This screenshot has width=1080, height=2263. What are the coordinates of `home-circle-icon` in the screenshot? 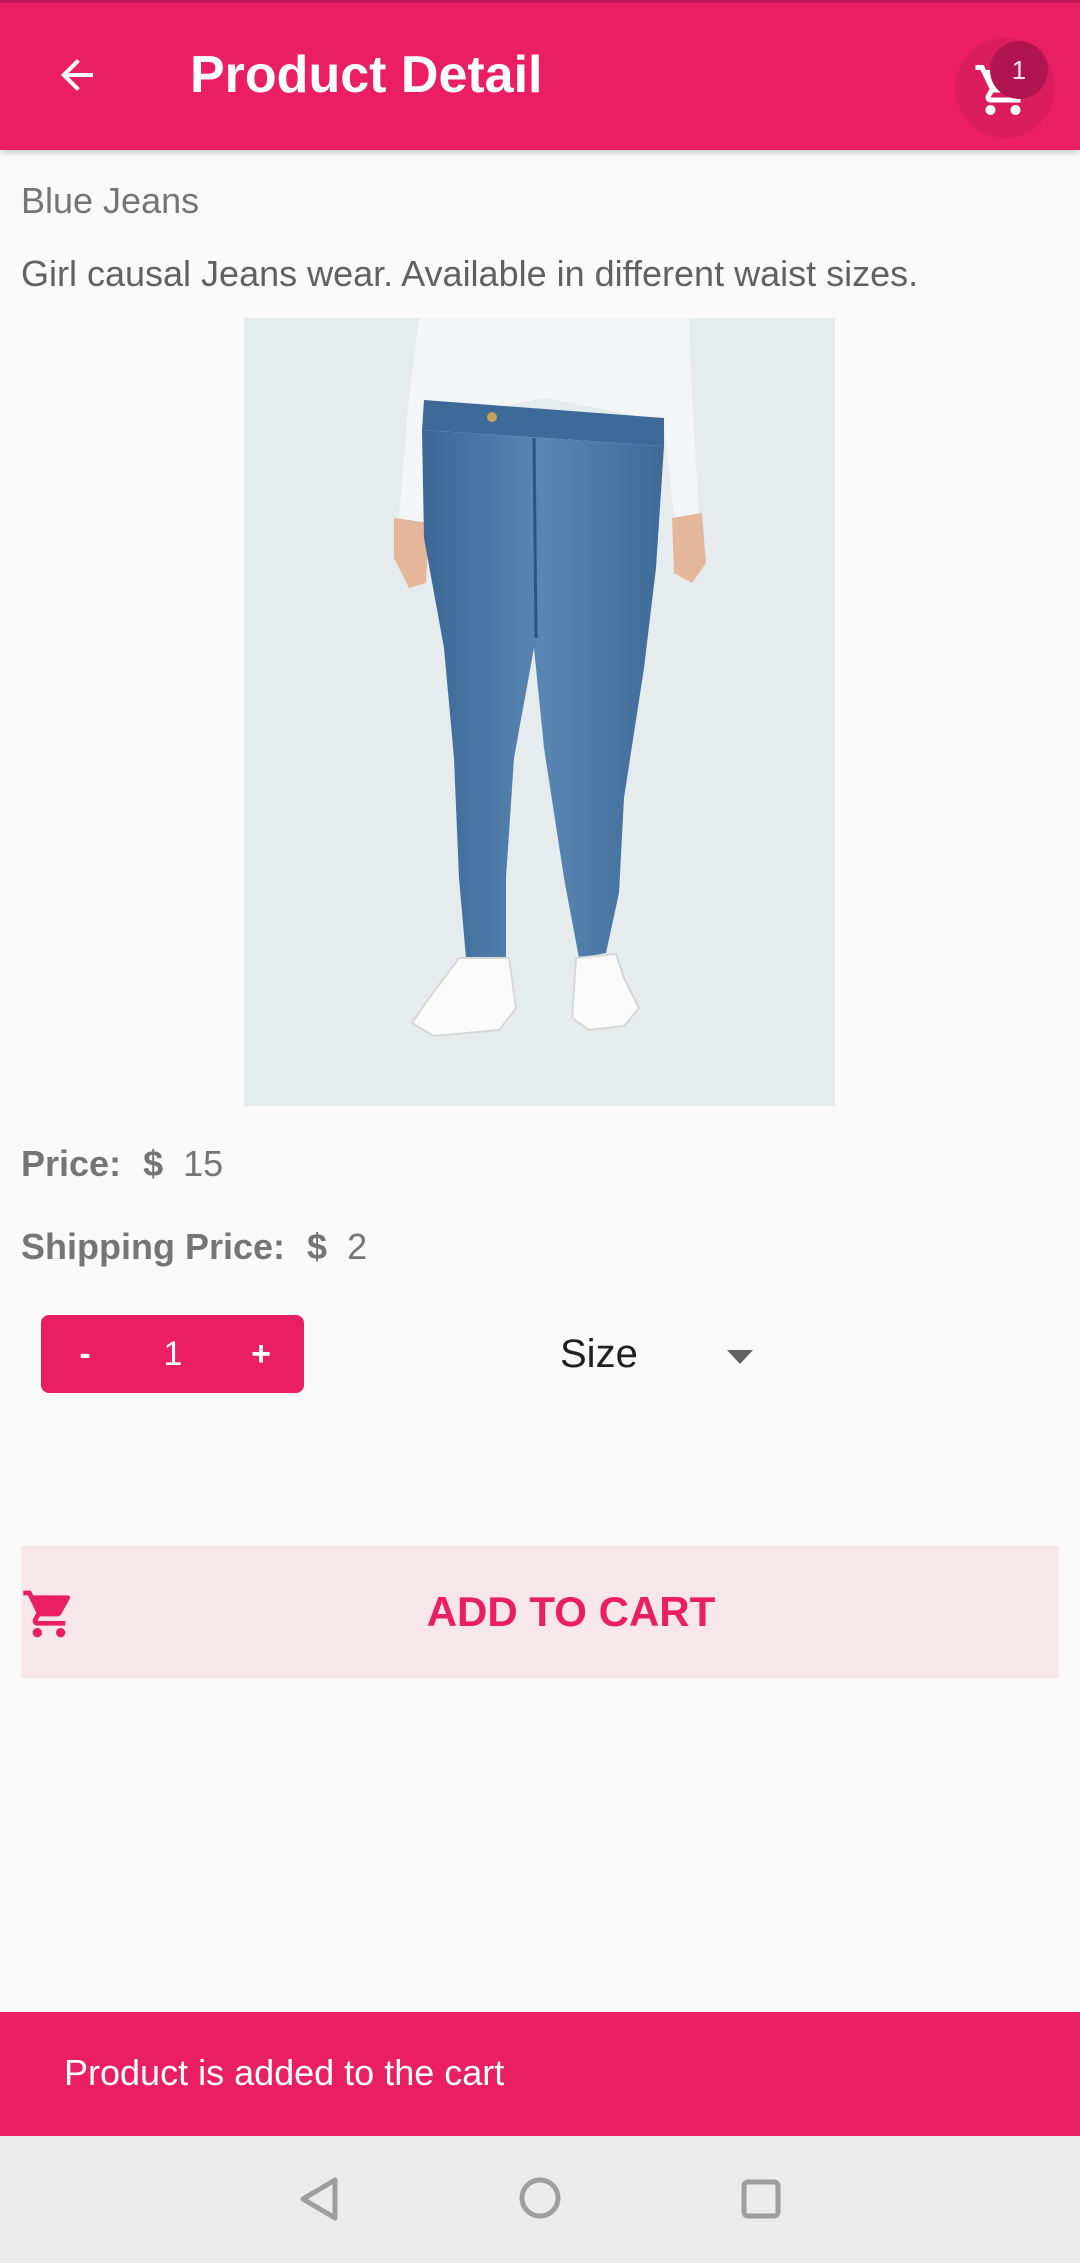 It's located at (540, 2198).